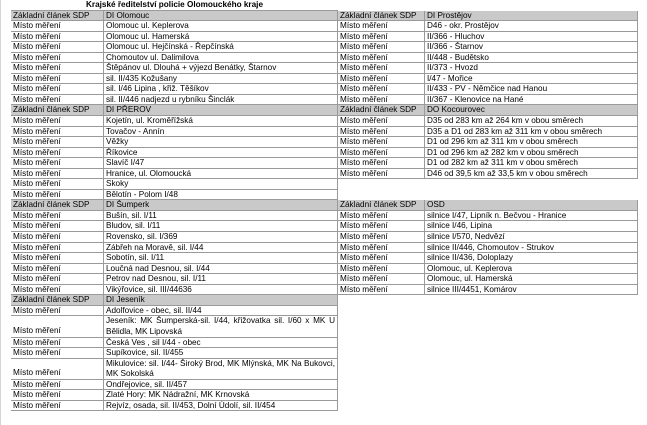 The image size is (647, 425). Describe the element at coordinates (221, 184) in the screenshot. I see `measure-point-location: Skoky` at that location.